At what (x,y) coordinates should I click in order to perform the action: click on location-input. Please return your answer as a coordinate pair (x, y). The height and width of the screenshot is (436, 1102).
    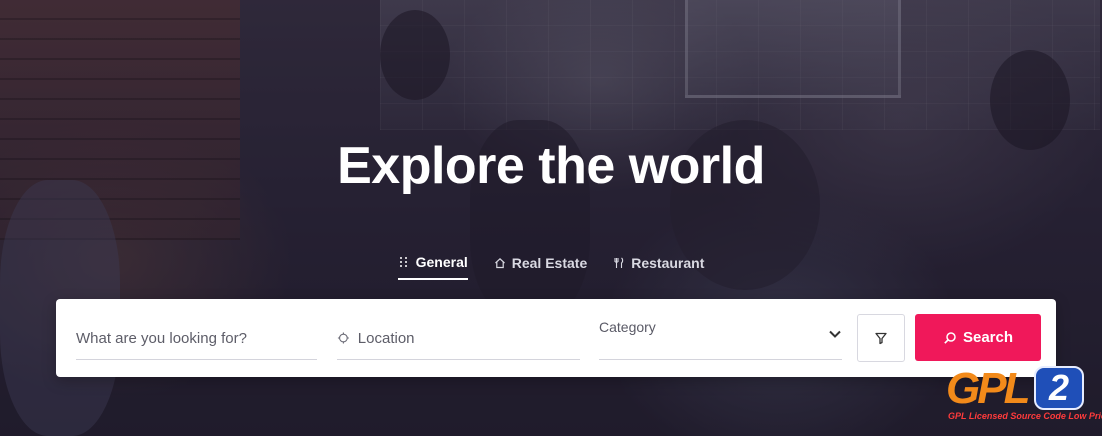
    Looking at the image, I should click on (468, 338).